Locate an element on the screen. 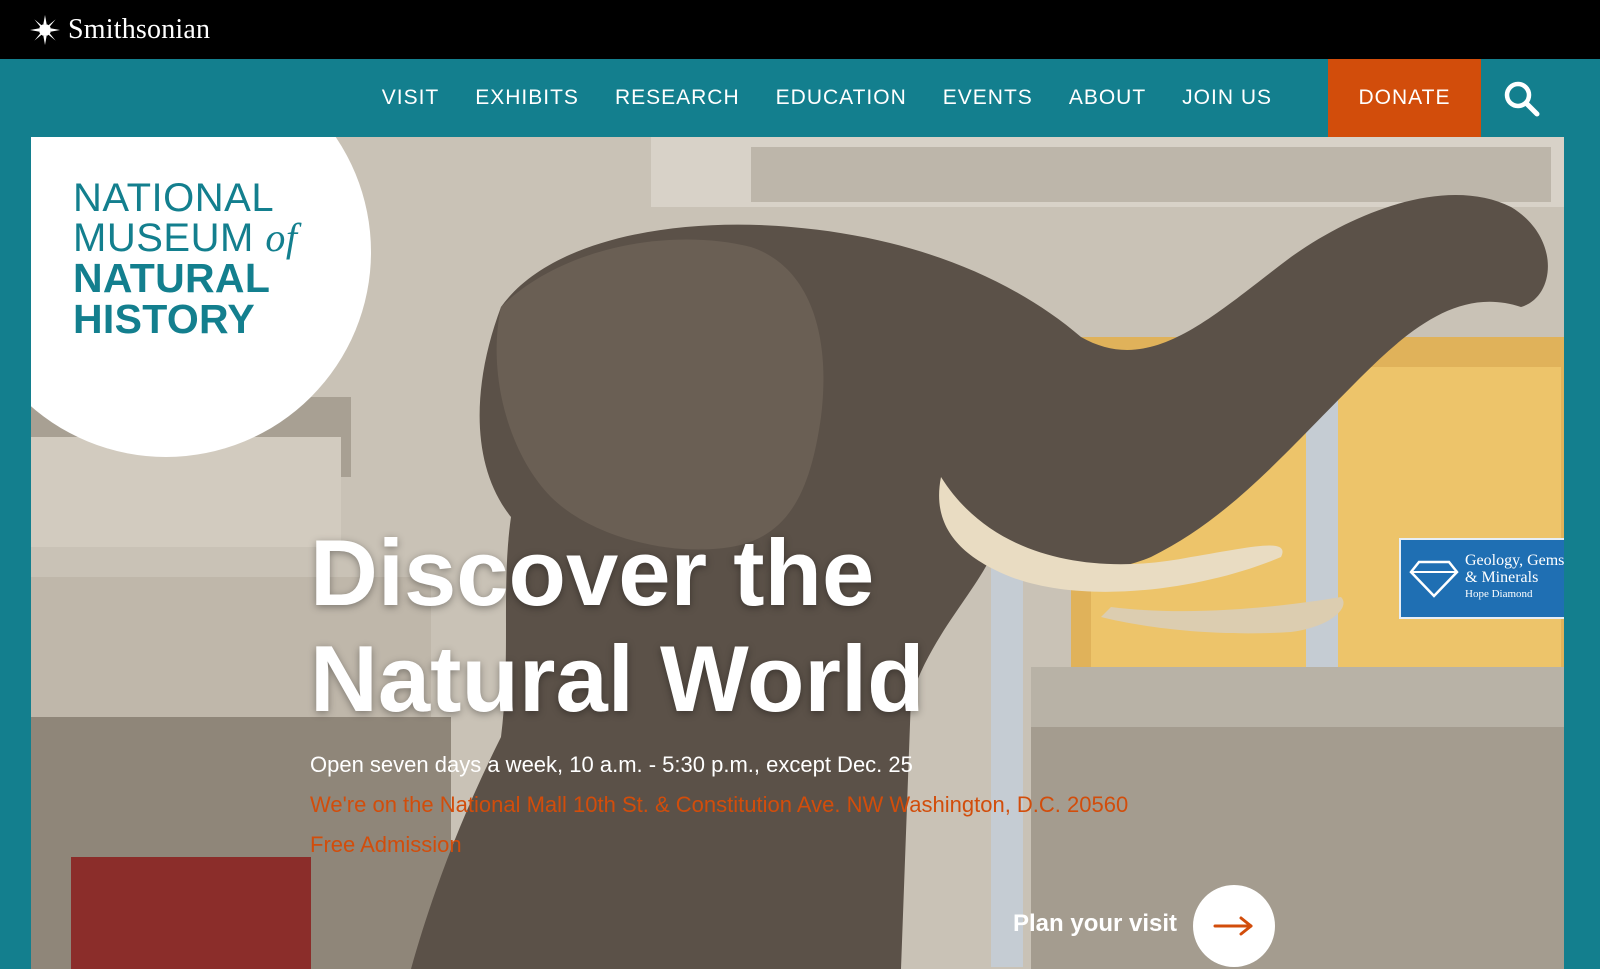  logo-line-museum: MUSEUM is located at coordinates (163, 238).